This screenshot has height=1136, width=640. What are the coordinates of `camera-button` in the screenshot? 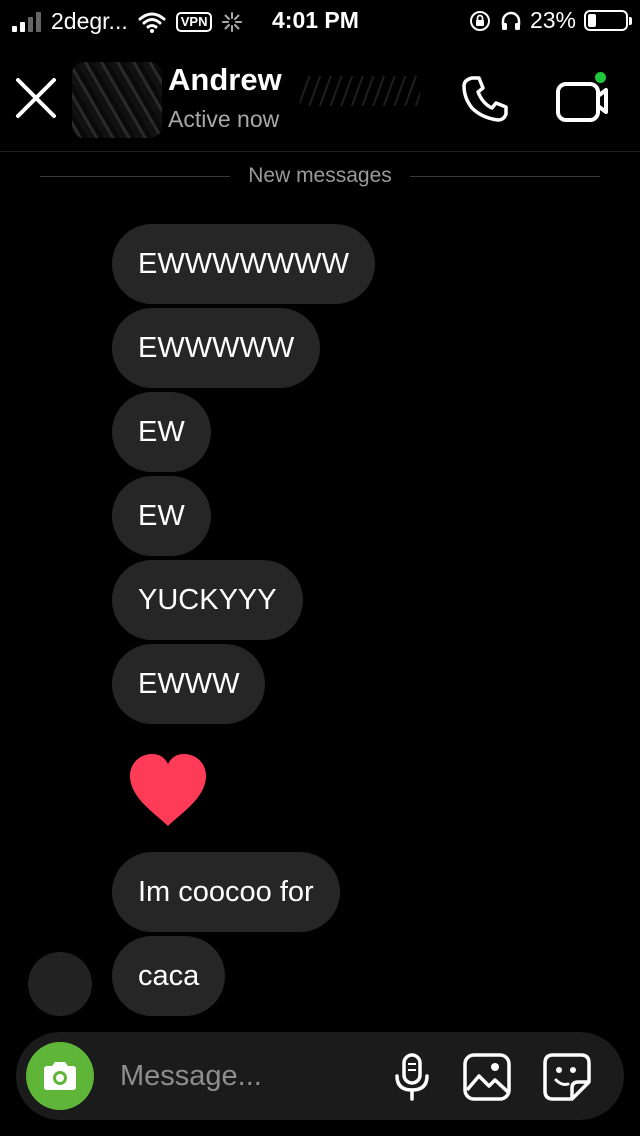 It's located at (60, 1076).